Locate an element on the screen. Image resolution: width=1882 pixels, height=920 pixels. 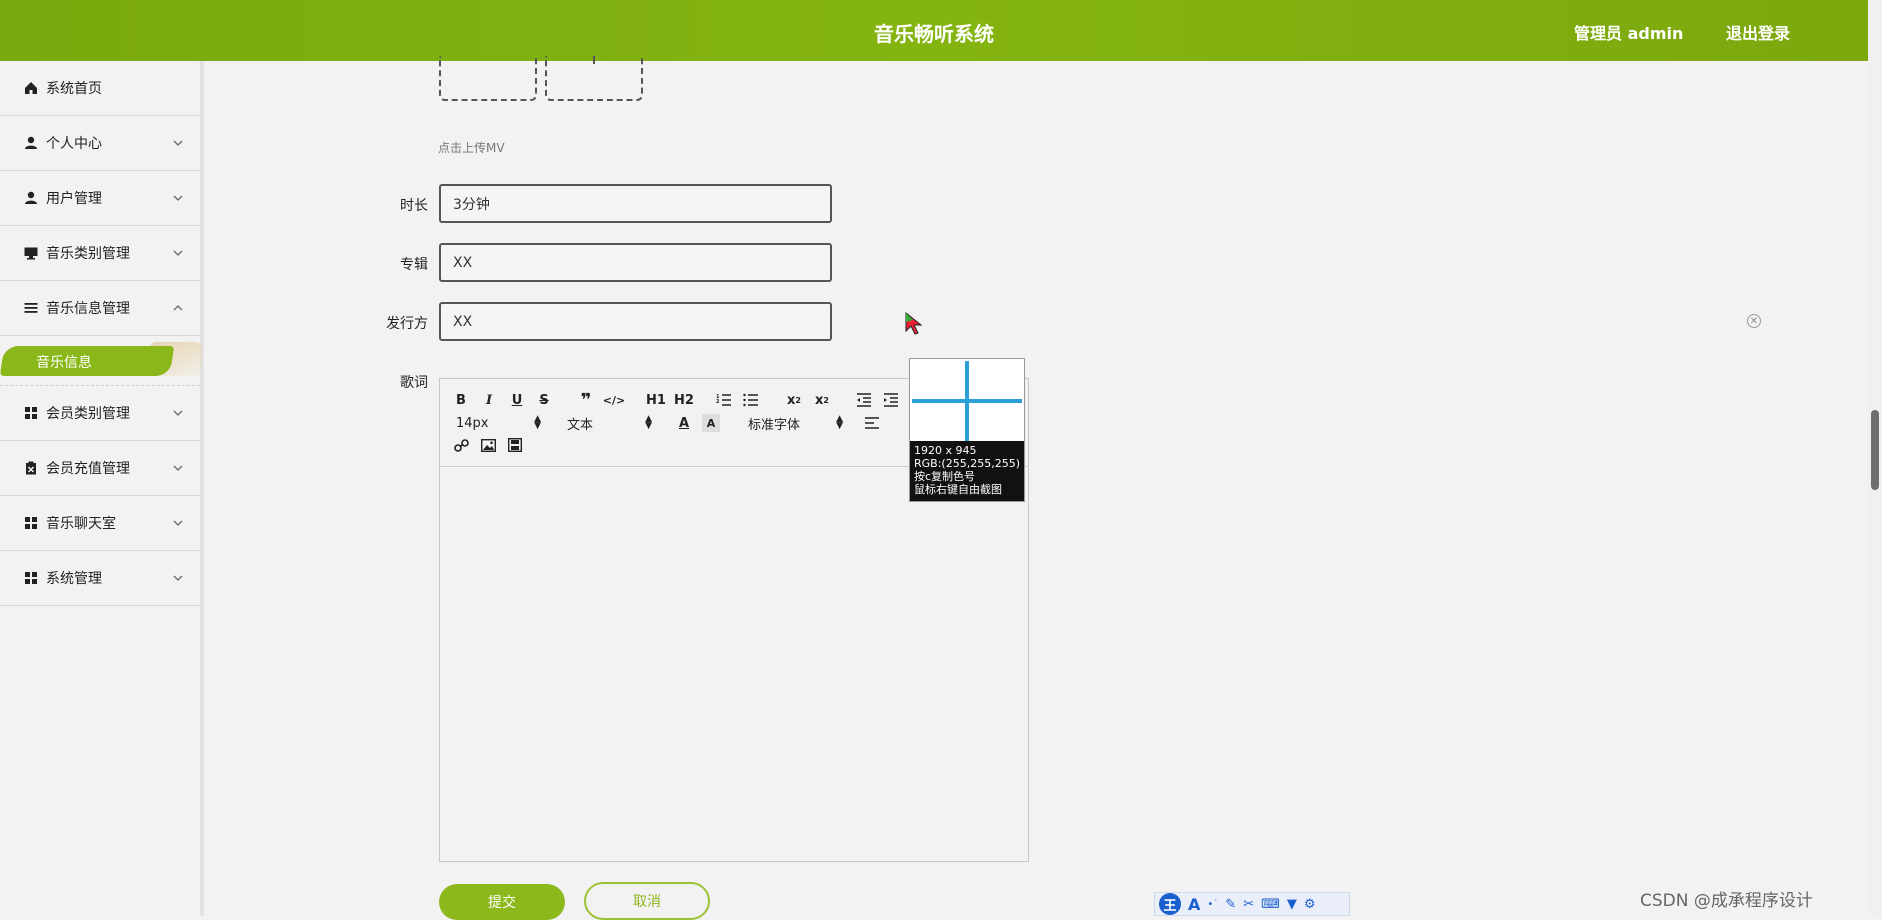
admin-label: 管理员 admin is located at coordinates (1629, 33).